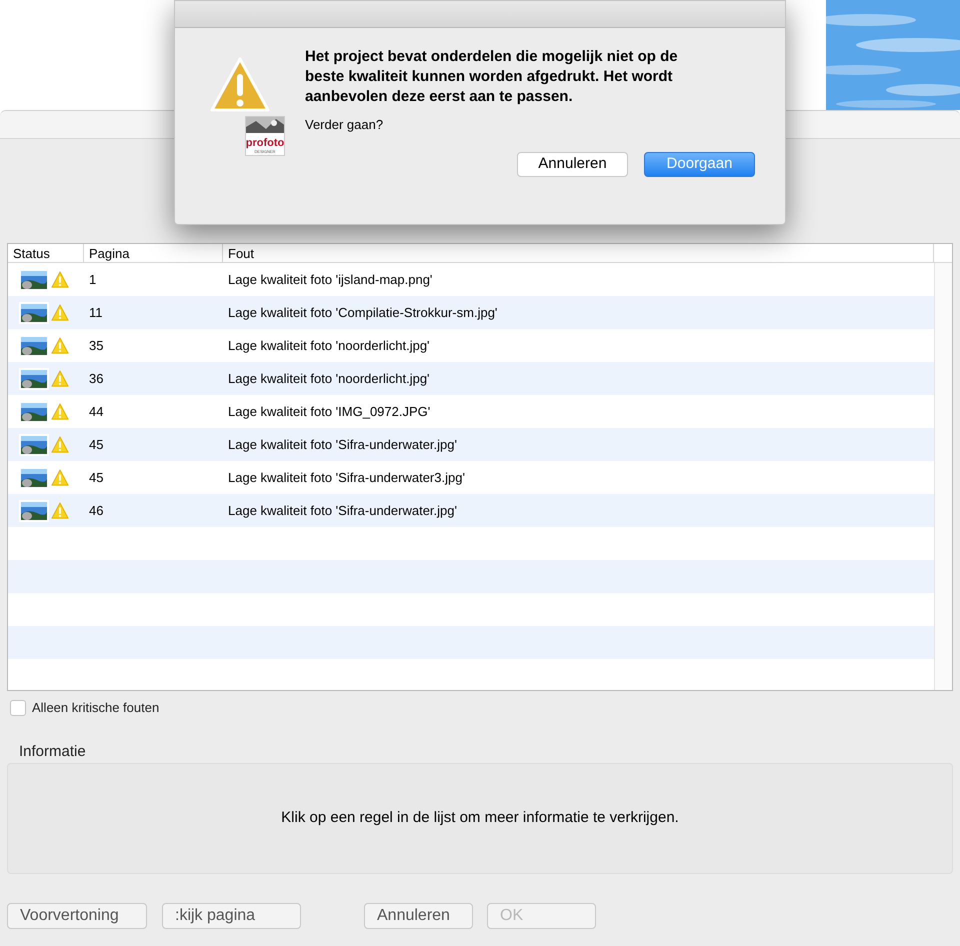 This screenshot has height=946, width=960. Describe the element at coordinates (96, 511) in the screenshot. I see `page-cell-text: 46` at that location.